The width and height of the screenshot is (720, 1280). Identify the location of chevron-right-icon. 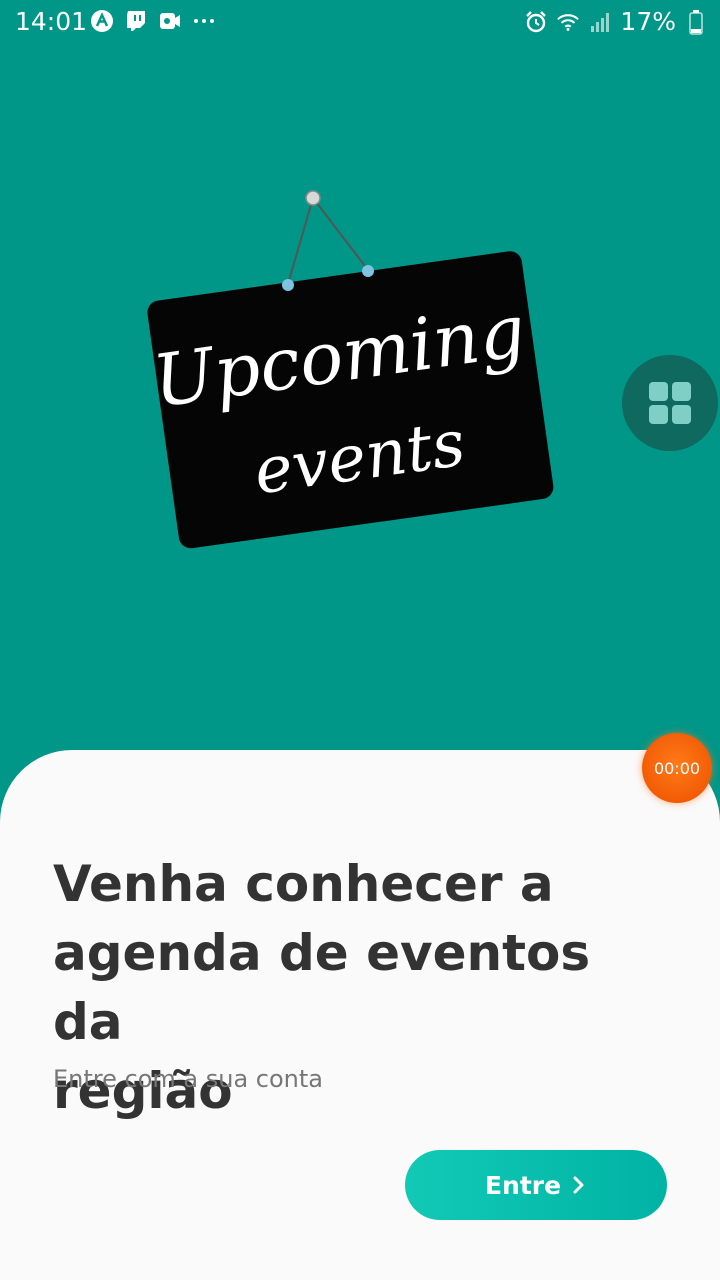
(578, 1185).